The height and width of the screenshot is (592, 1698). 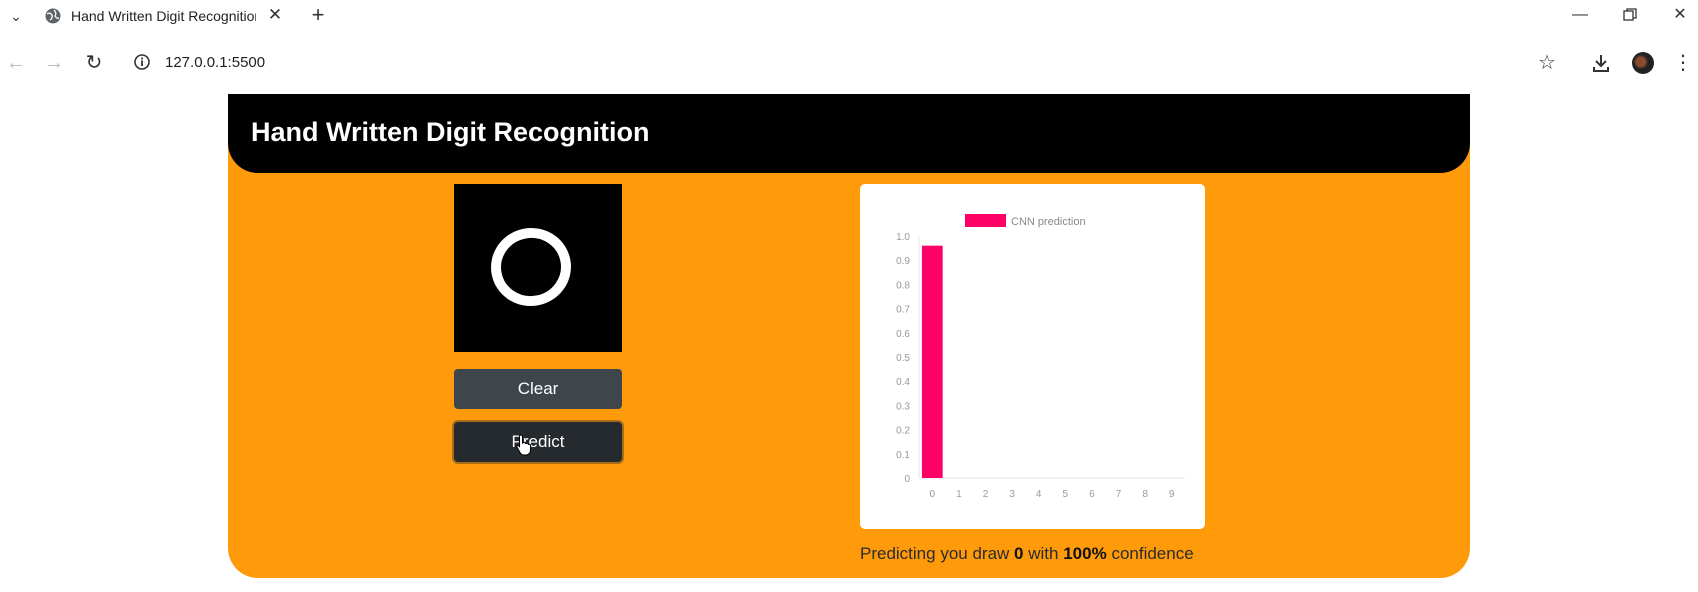 I want to click on y-tick-label: 0.7, so click(x=903, y=310).